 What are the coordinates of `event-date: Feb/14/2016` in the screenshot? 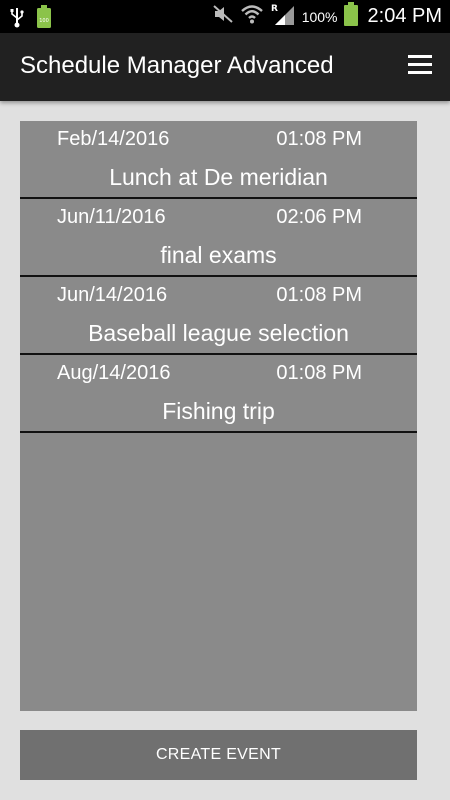 It's located at (113, 139).